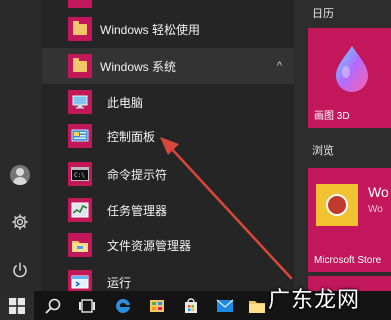 This screenshot has height=320, width=391. I want to click on search-icon, so click(53, 305).